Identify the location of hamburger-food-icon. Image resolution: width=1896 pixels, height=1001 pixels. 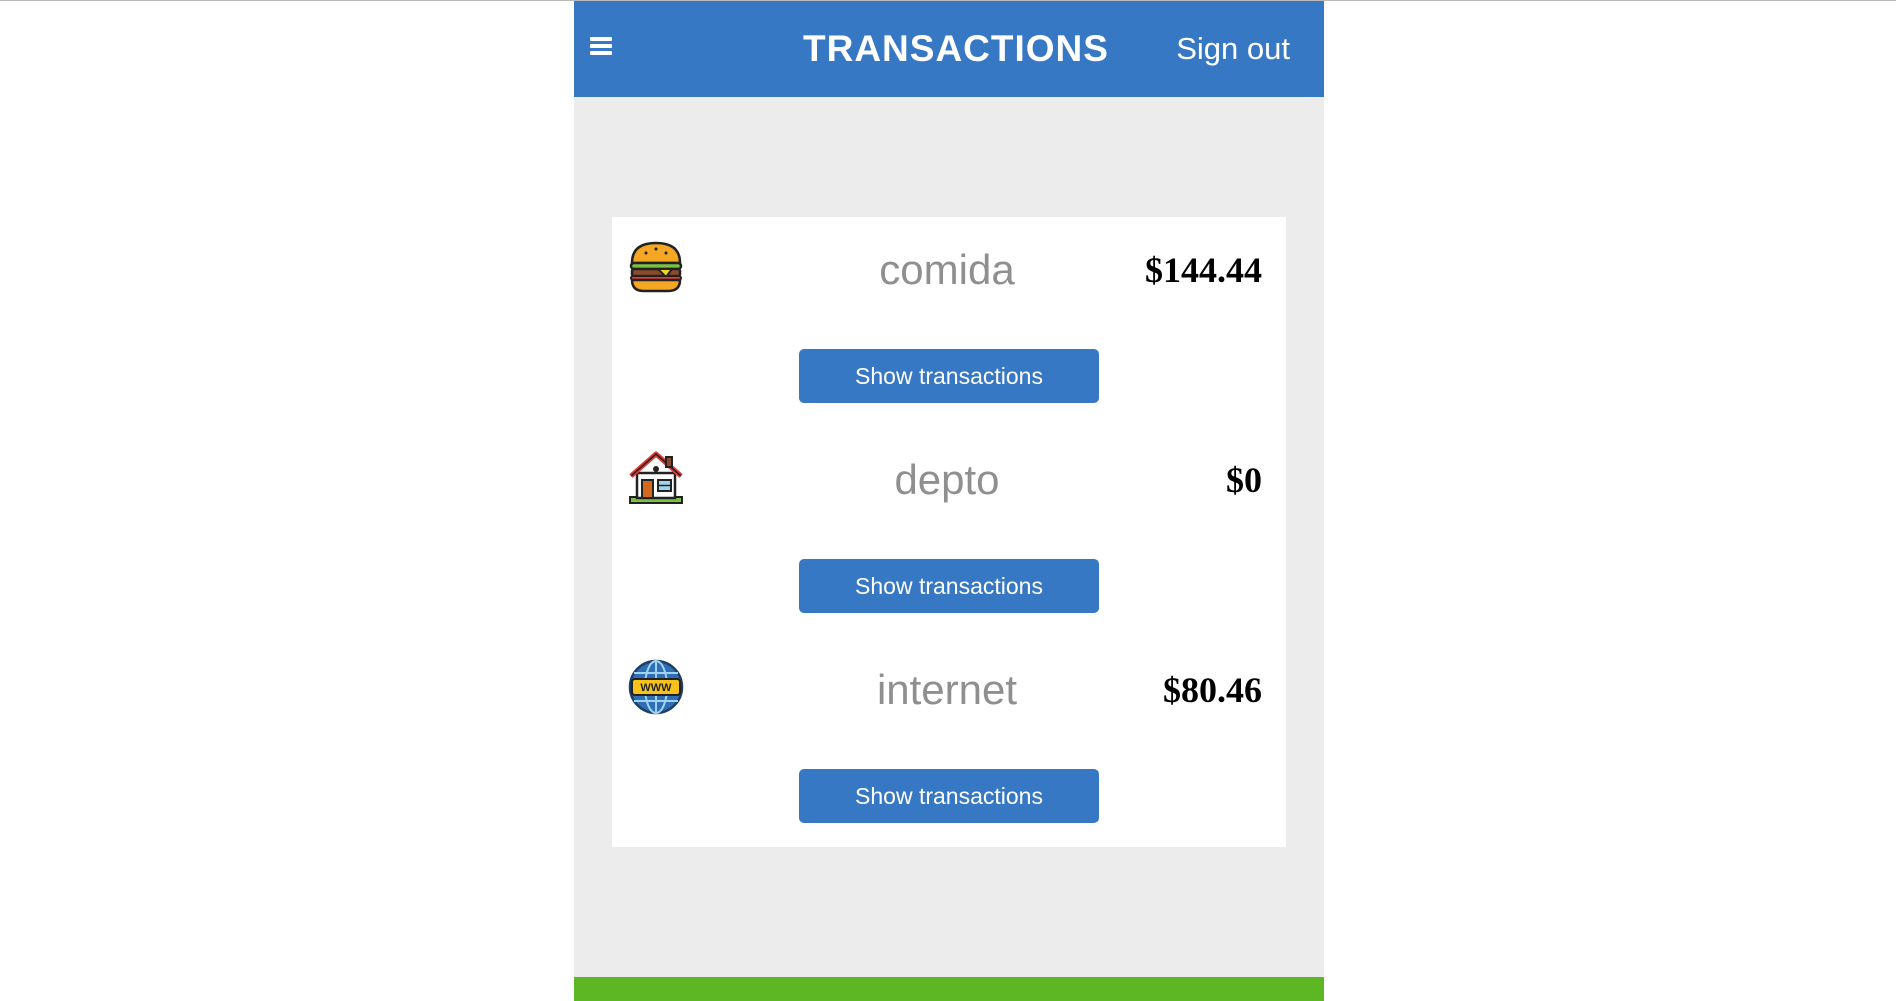
(656, 267).